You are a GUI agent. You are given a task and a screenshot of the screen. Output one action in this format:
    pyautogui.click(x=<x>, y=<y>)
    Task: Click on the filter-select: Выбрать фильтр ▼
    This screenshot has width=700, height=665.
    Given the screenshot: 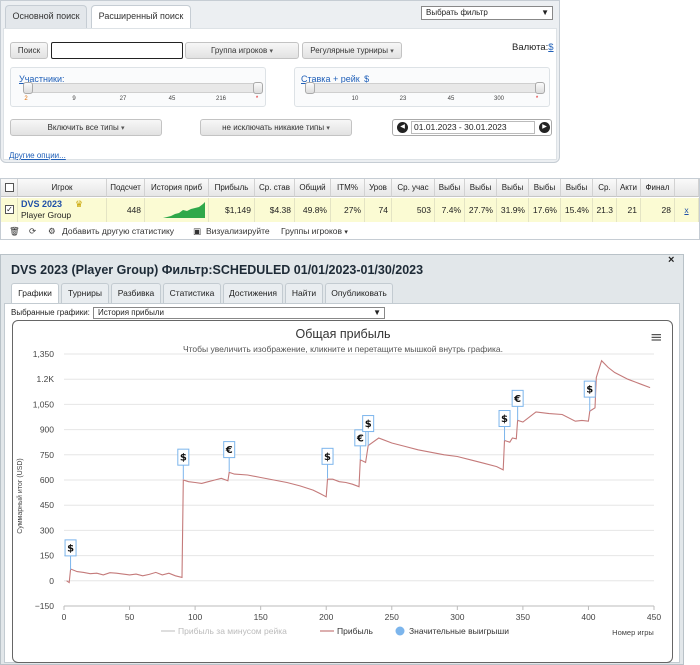 What is the action you would take?
    pyautogui.click(x=487, y=13)
    